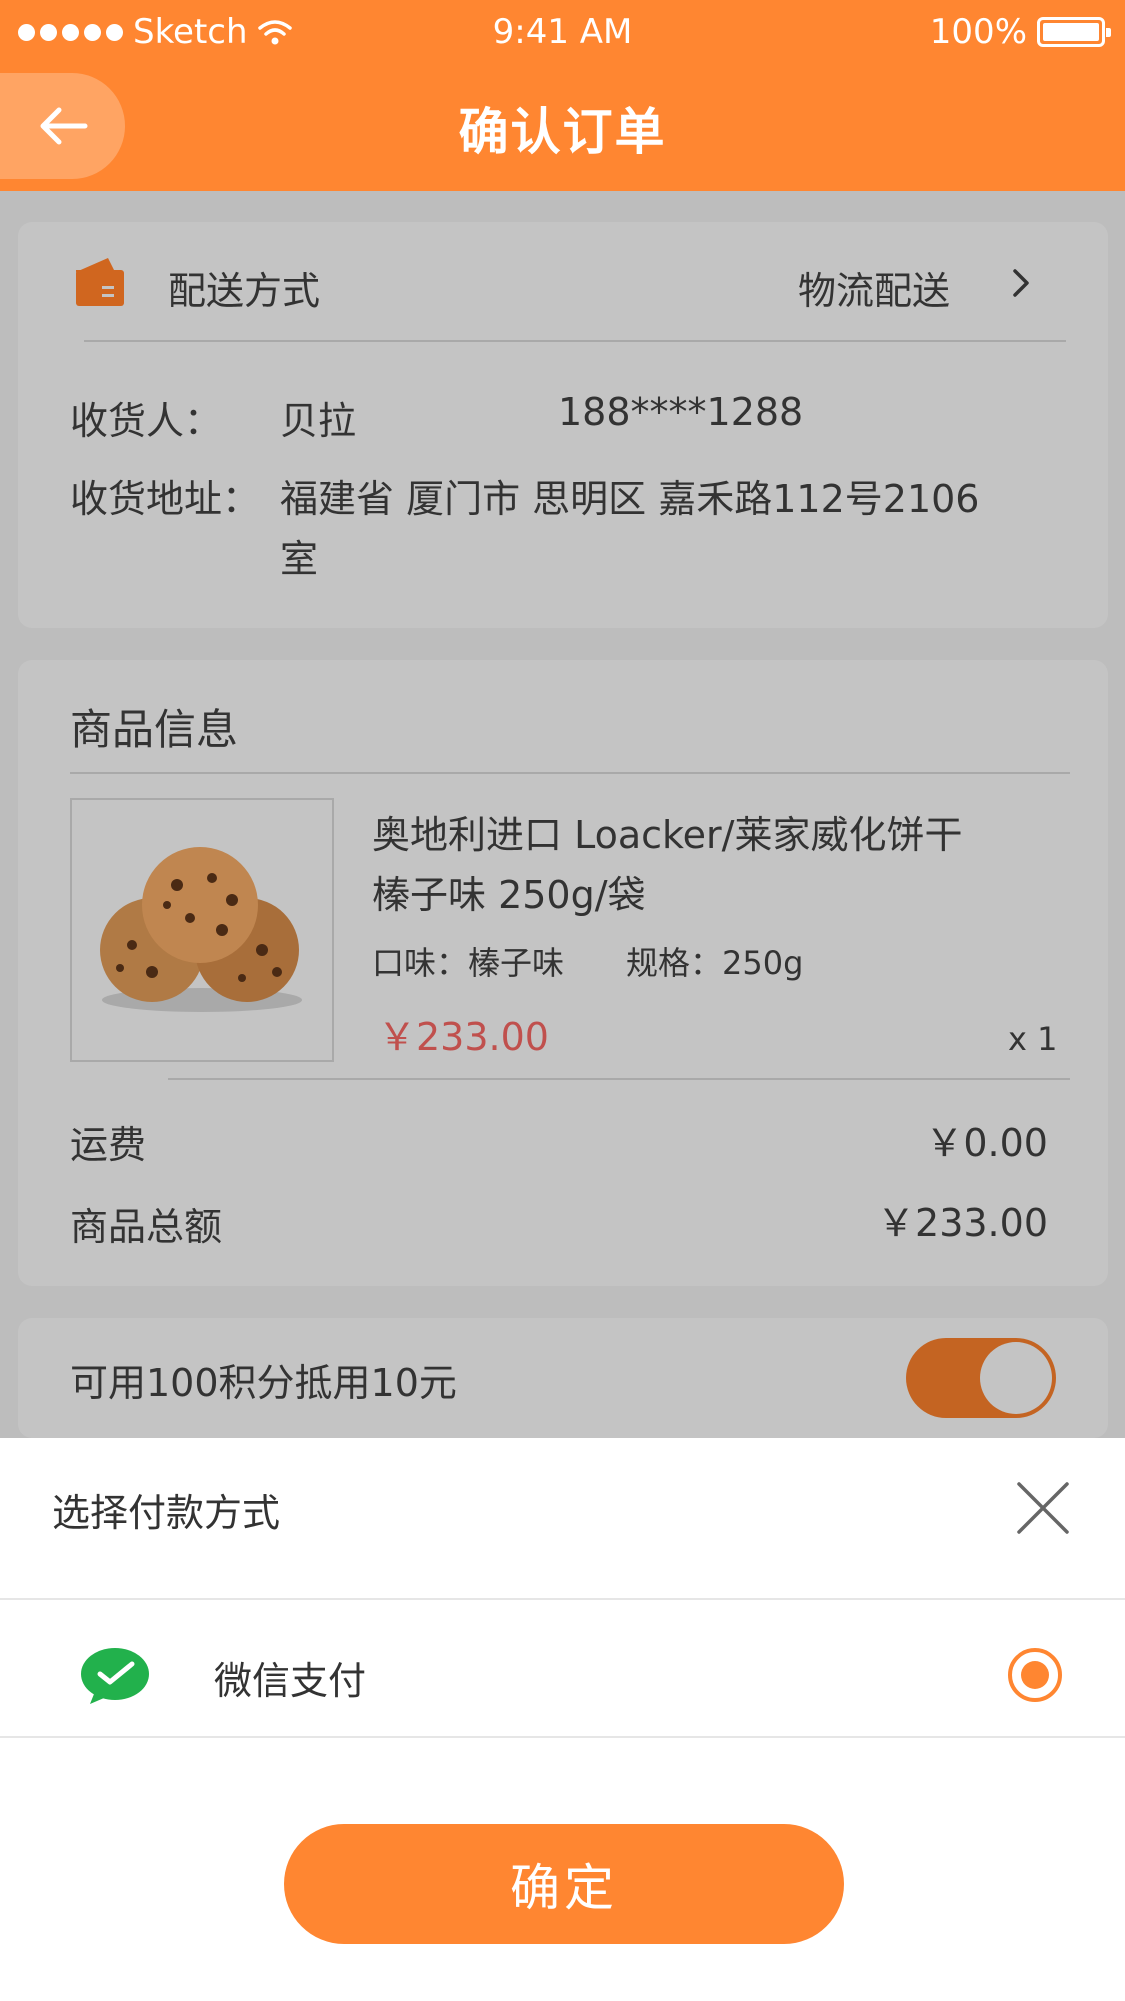 The height and width of the screenshot is (2001, 1125). What do you see at coordinates (468, 963) in the screenshot?
I see `product-flavor: 口味：榛子味` at bounding box center [468, 963].